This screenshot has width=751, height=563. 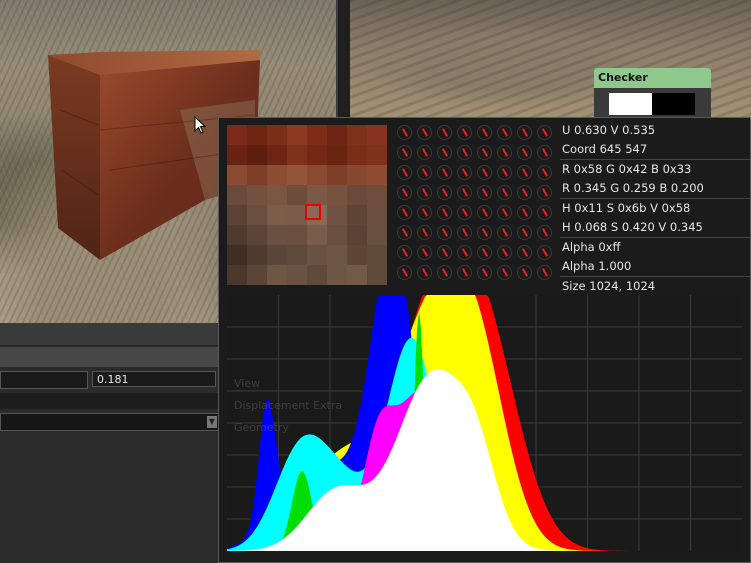 What do you see at coordinates (110, 357) in the screenshot?
I see `panel-section-bar` at bounding box center [110, 357].